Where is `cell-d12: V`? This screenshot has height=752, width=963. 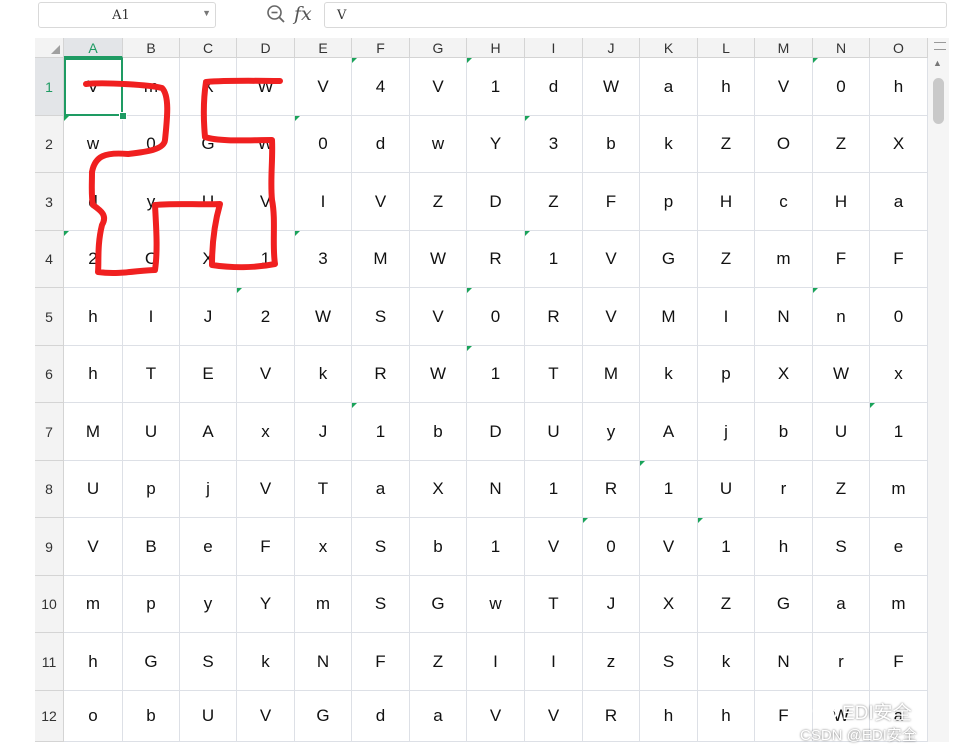 cell-d12: V is located at coordinates (266, 716).